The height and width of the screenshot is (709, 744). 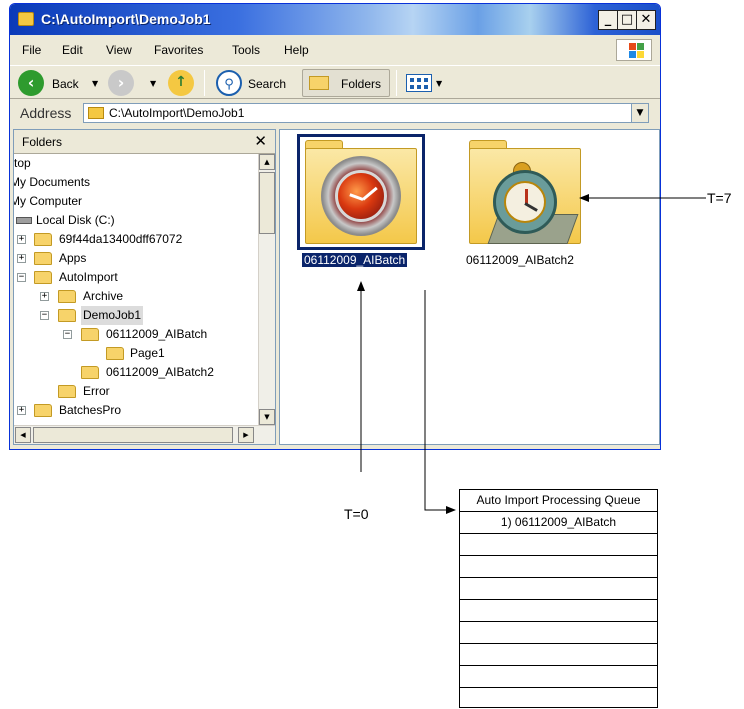 What do you see at coordinates (558, 523) in the screenshot?
I see `queue-row: 1) 06112009_AIBatch` at bounding box center [558, 523].